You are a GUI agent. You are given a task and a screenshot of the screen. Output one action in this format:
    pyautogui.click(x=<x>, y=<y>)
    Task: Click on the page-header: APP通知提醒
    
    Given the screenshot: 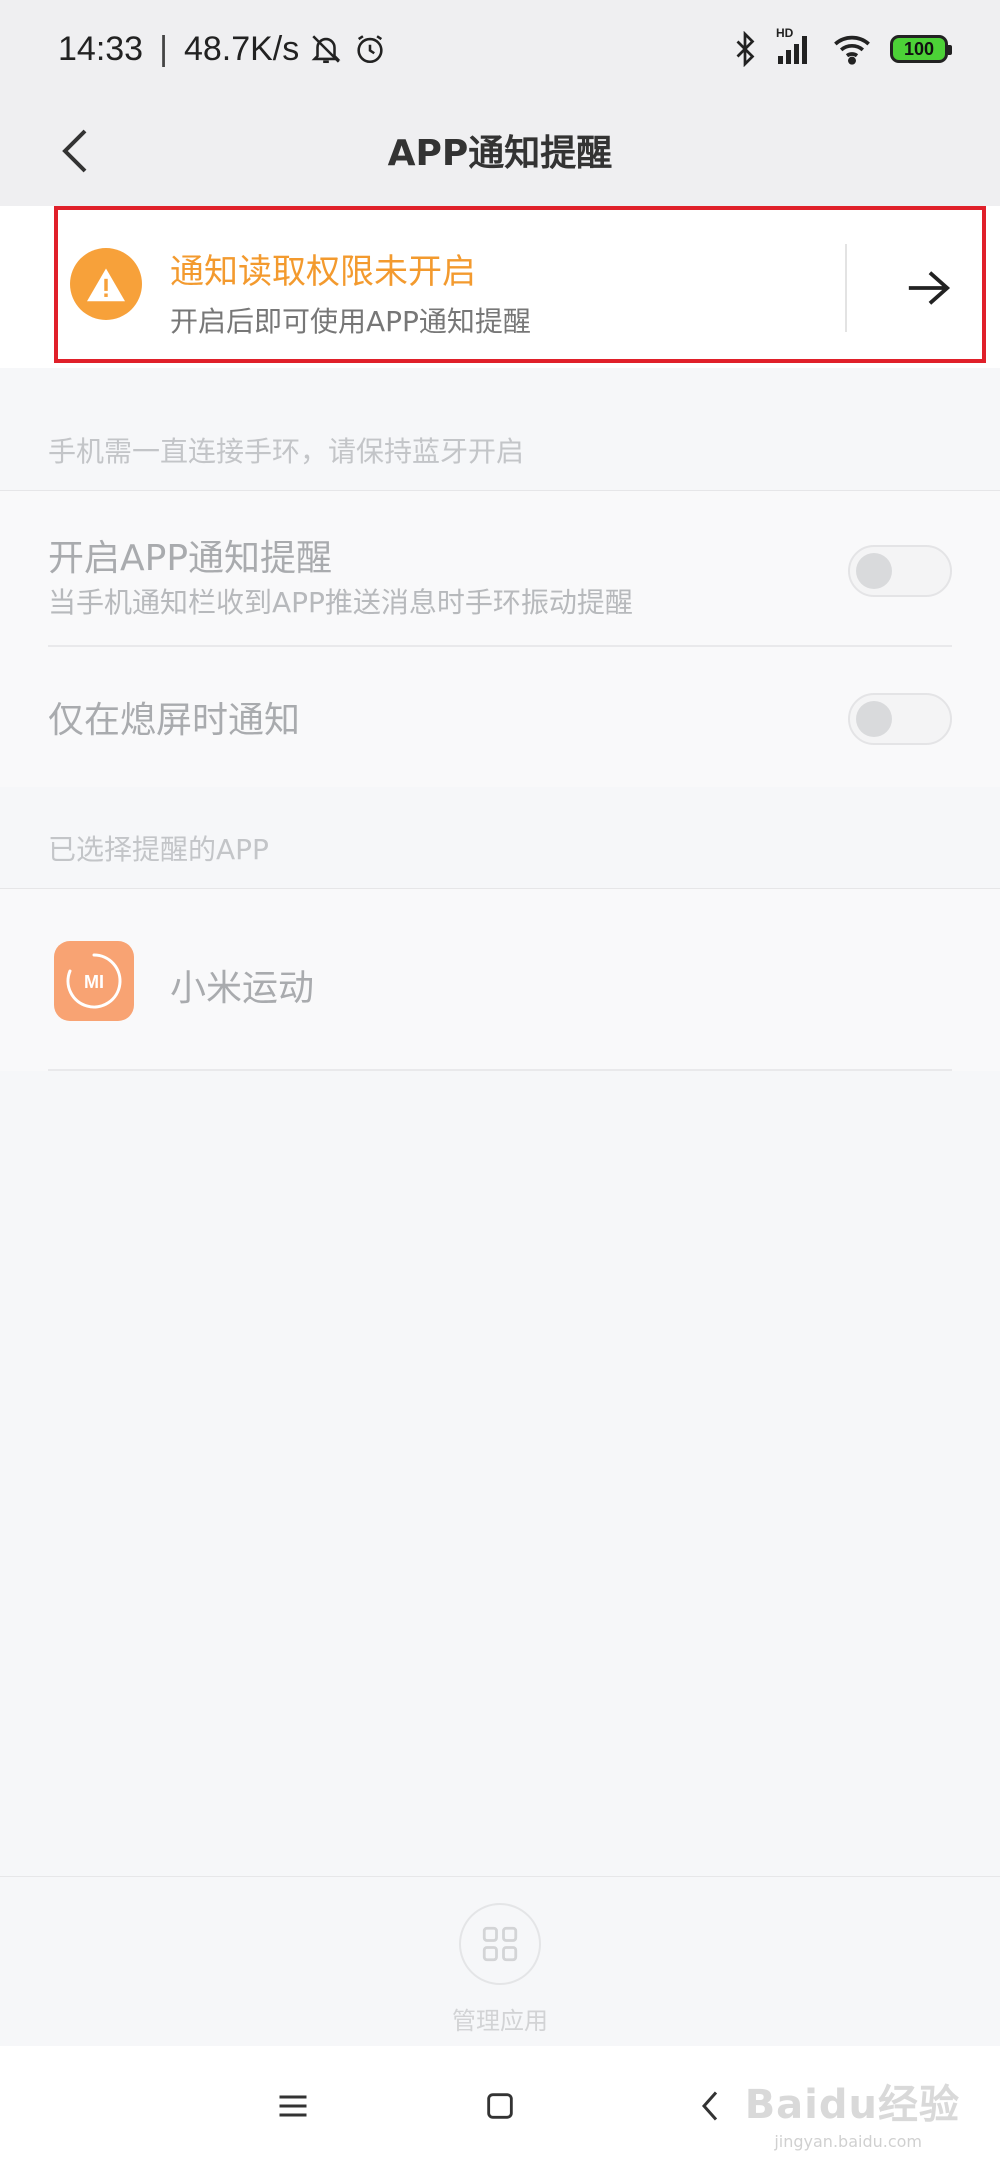 What is the action you would take?
    pyautogui.click(x=500, y=151)
    